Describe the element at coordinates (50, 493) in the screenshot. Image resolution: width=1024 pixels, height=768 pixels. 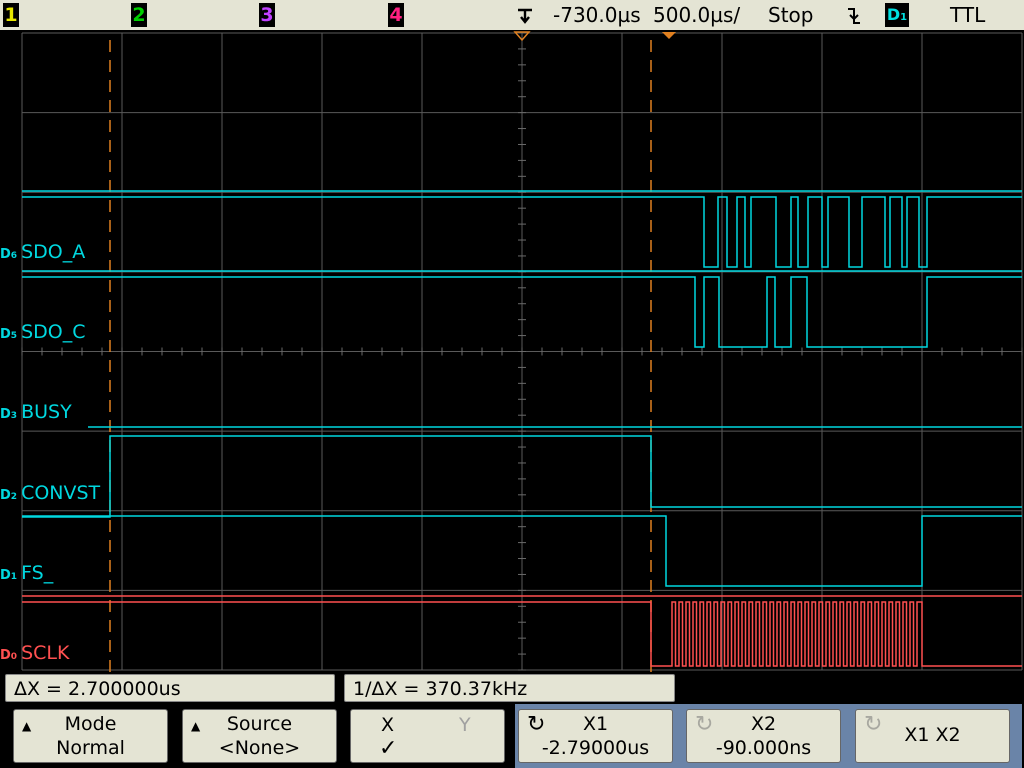
I see `channel-label-d2: D2 CONVST` at that location.